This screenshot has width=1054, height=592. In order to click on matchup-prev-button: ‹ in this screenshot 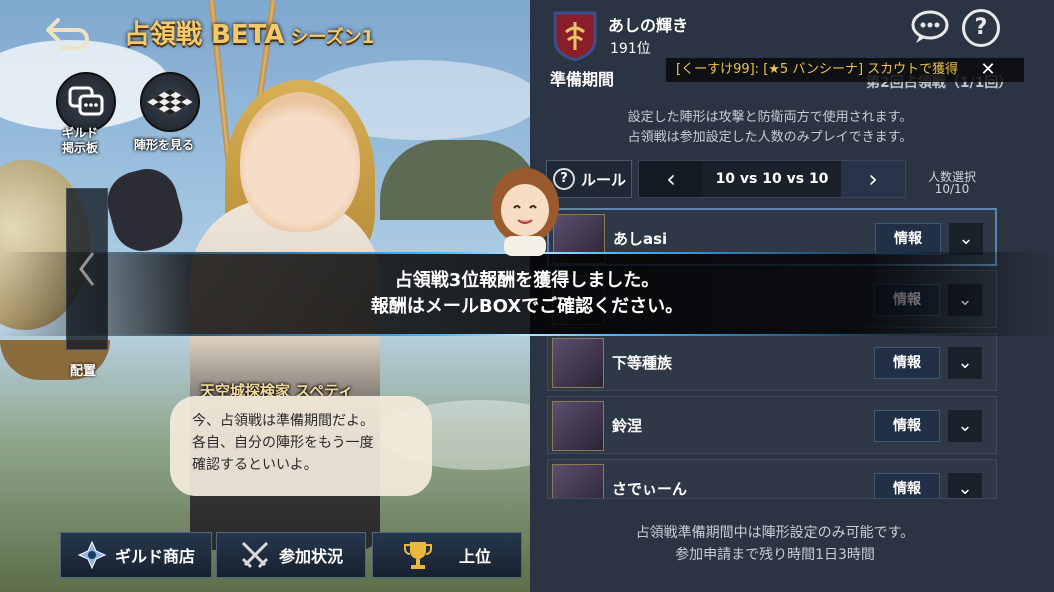, I will do `click(671, 179)`.